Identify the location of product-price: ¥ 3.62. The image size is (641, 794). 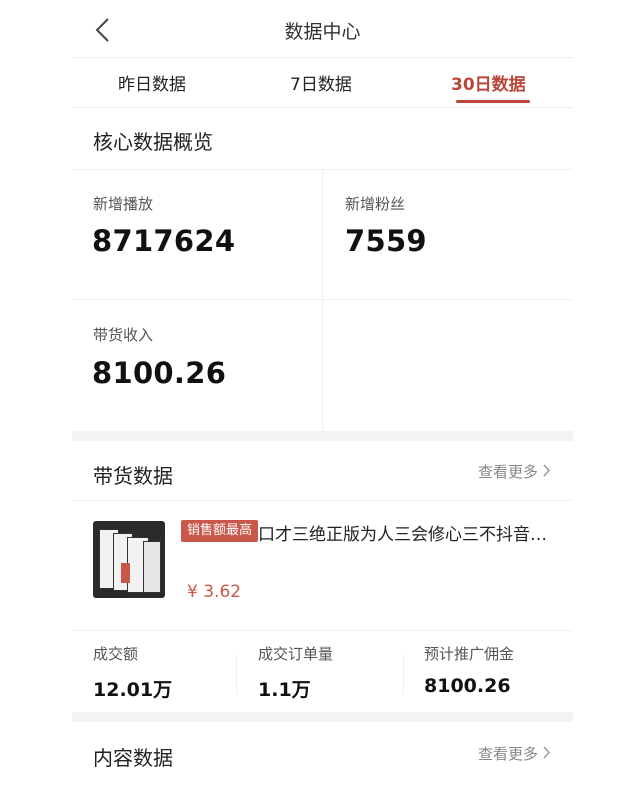
(214, 592).